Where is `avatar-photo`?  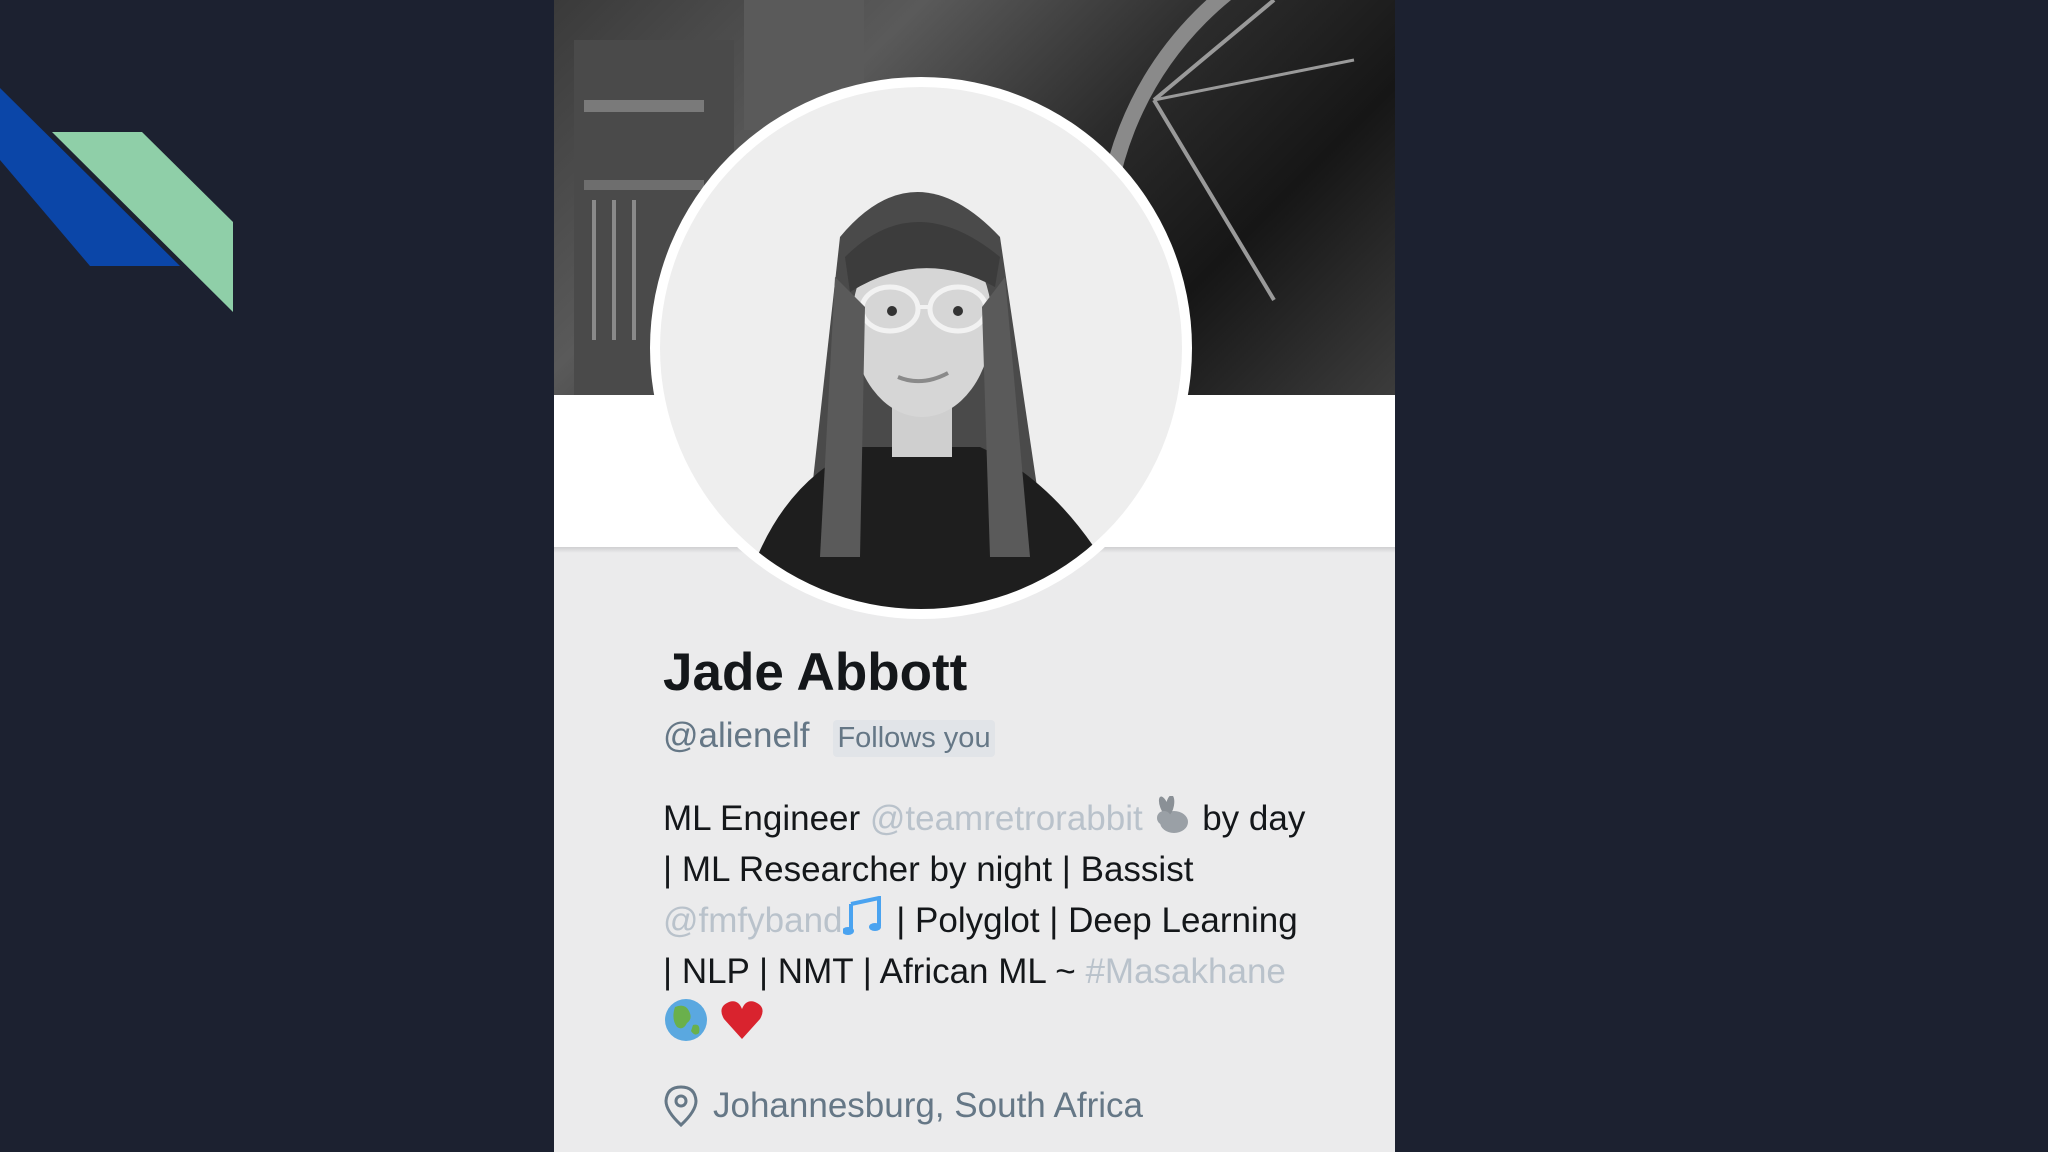
avatar-photo is located at coordinates (921, 348).